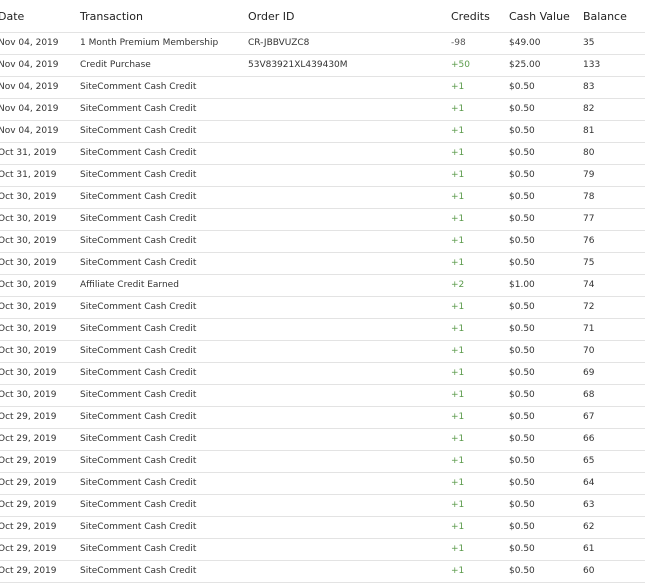 The width and height of the screenshot is (653, 583). I want to click on cell-balance: 76, so click(589, 241).